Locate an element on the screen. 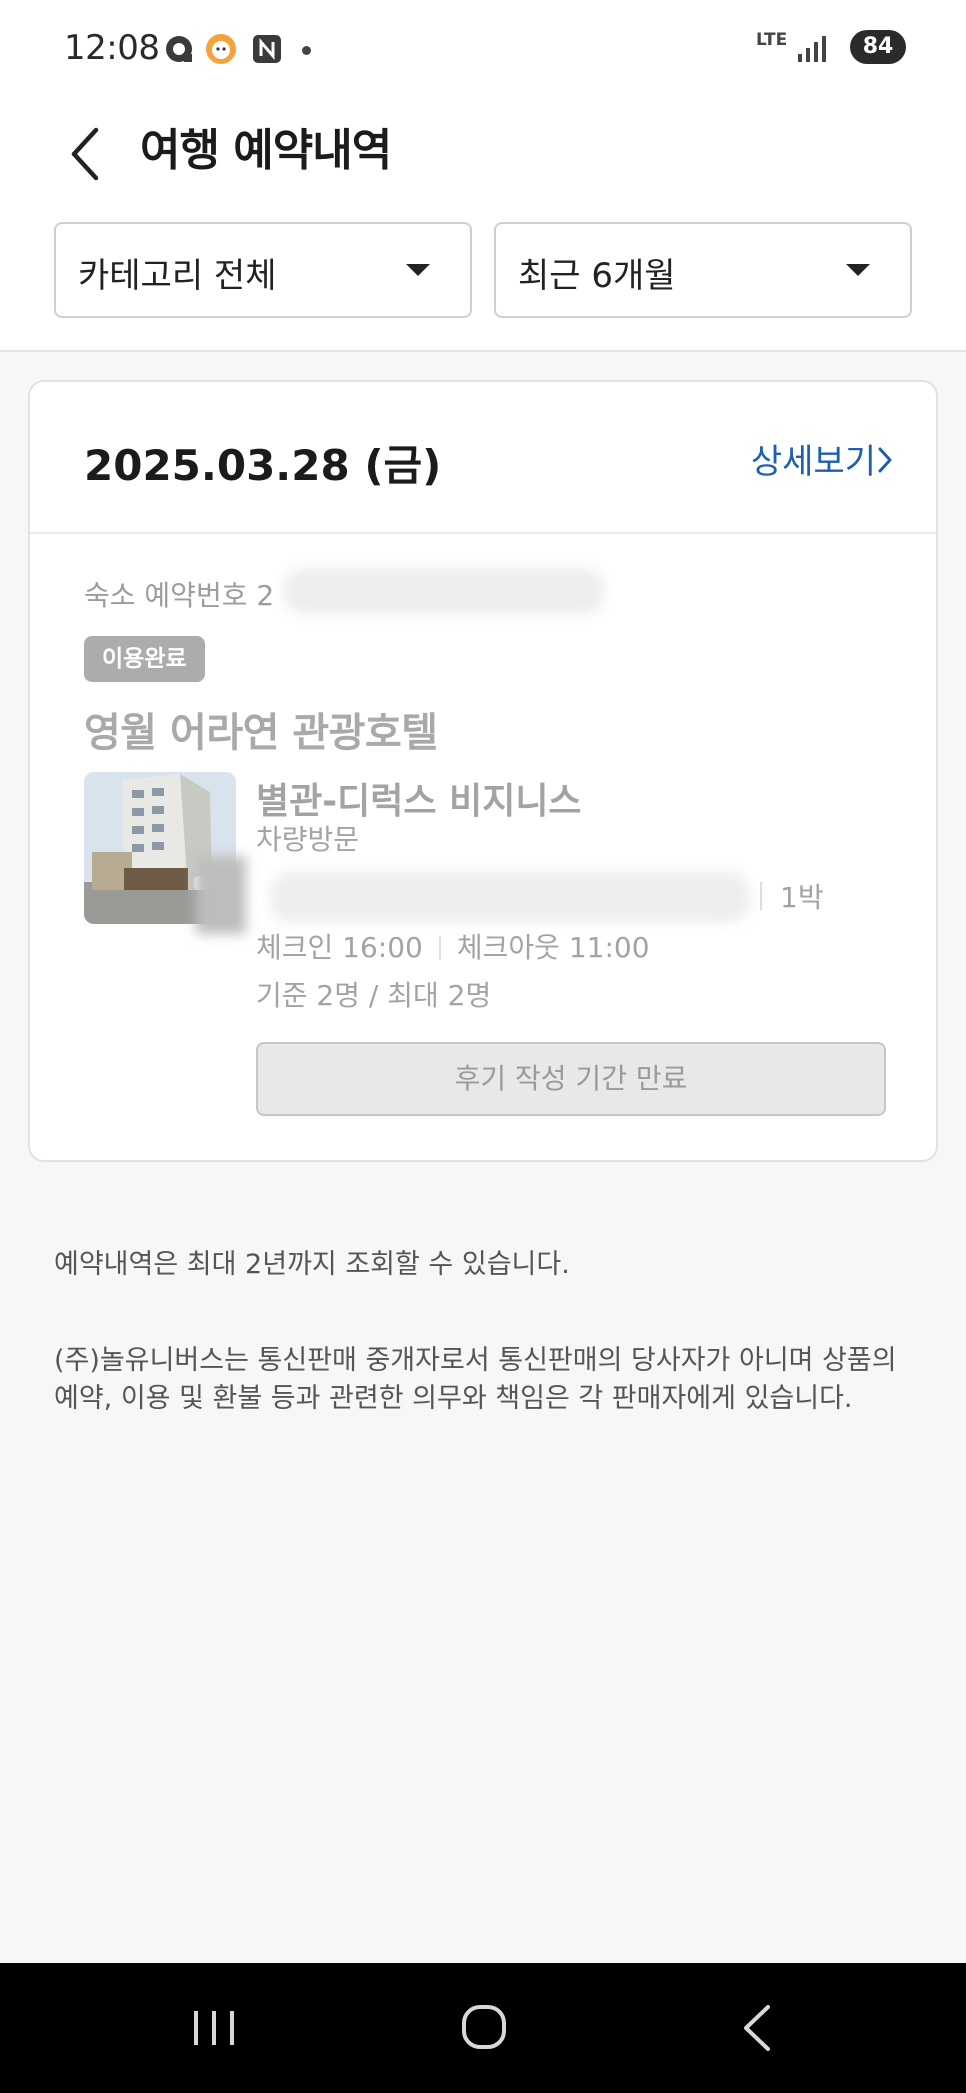 This screenshot has width=966, height=2093. back-icon is located at coordinates (757, 2028).